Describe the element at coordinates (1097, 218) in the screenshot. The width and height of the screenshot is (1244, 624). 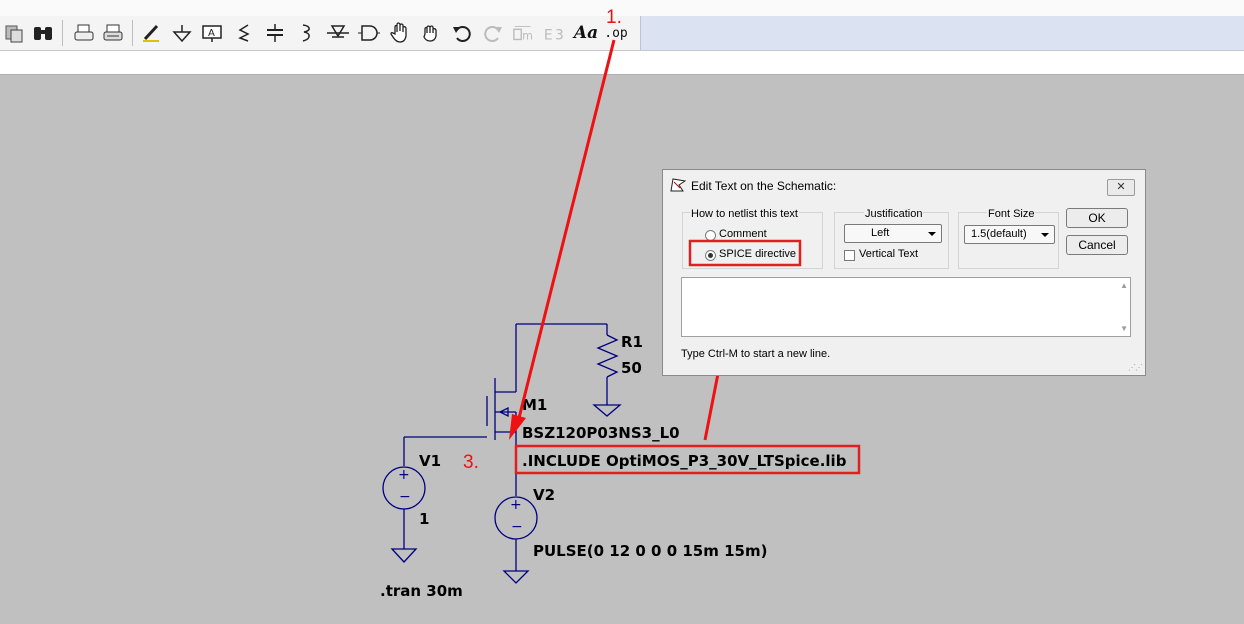
I see `ok-button: OK` at that location.